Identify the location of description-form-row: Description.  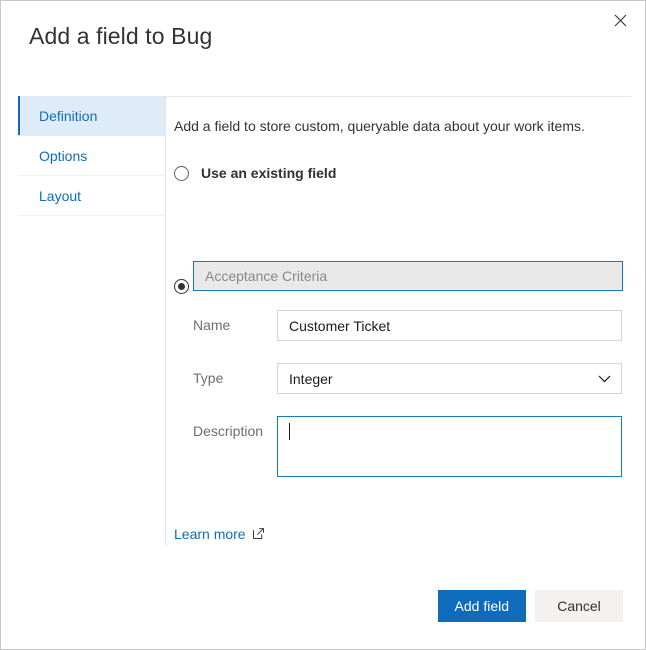
(401, 446).